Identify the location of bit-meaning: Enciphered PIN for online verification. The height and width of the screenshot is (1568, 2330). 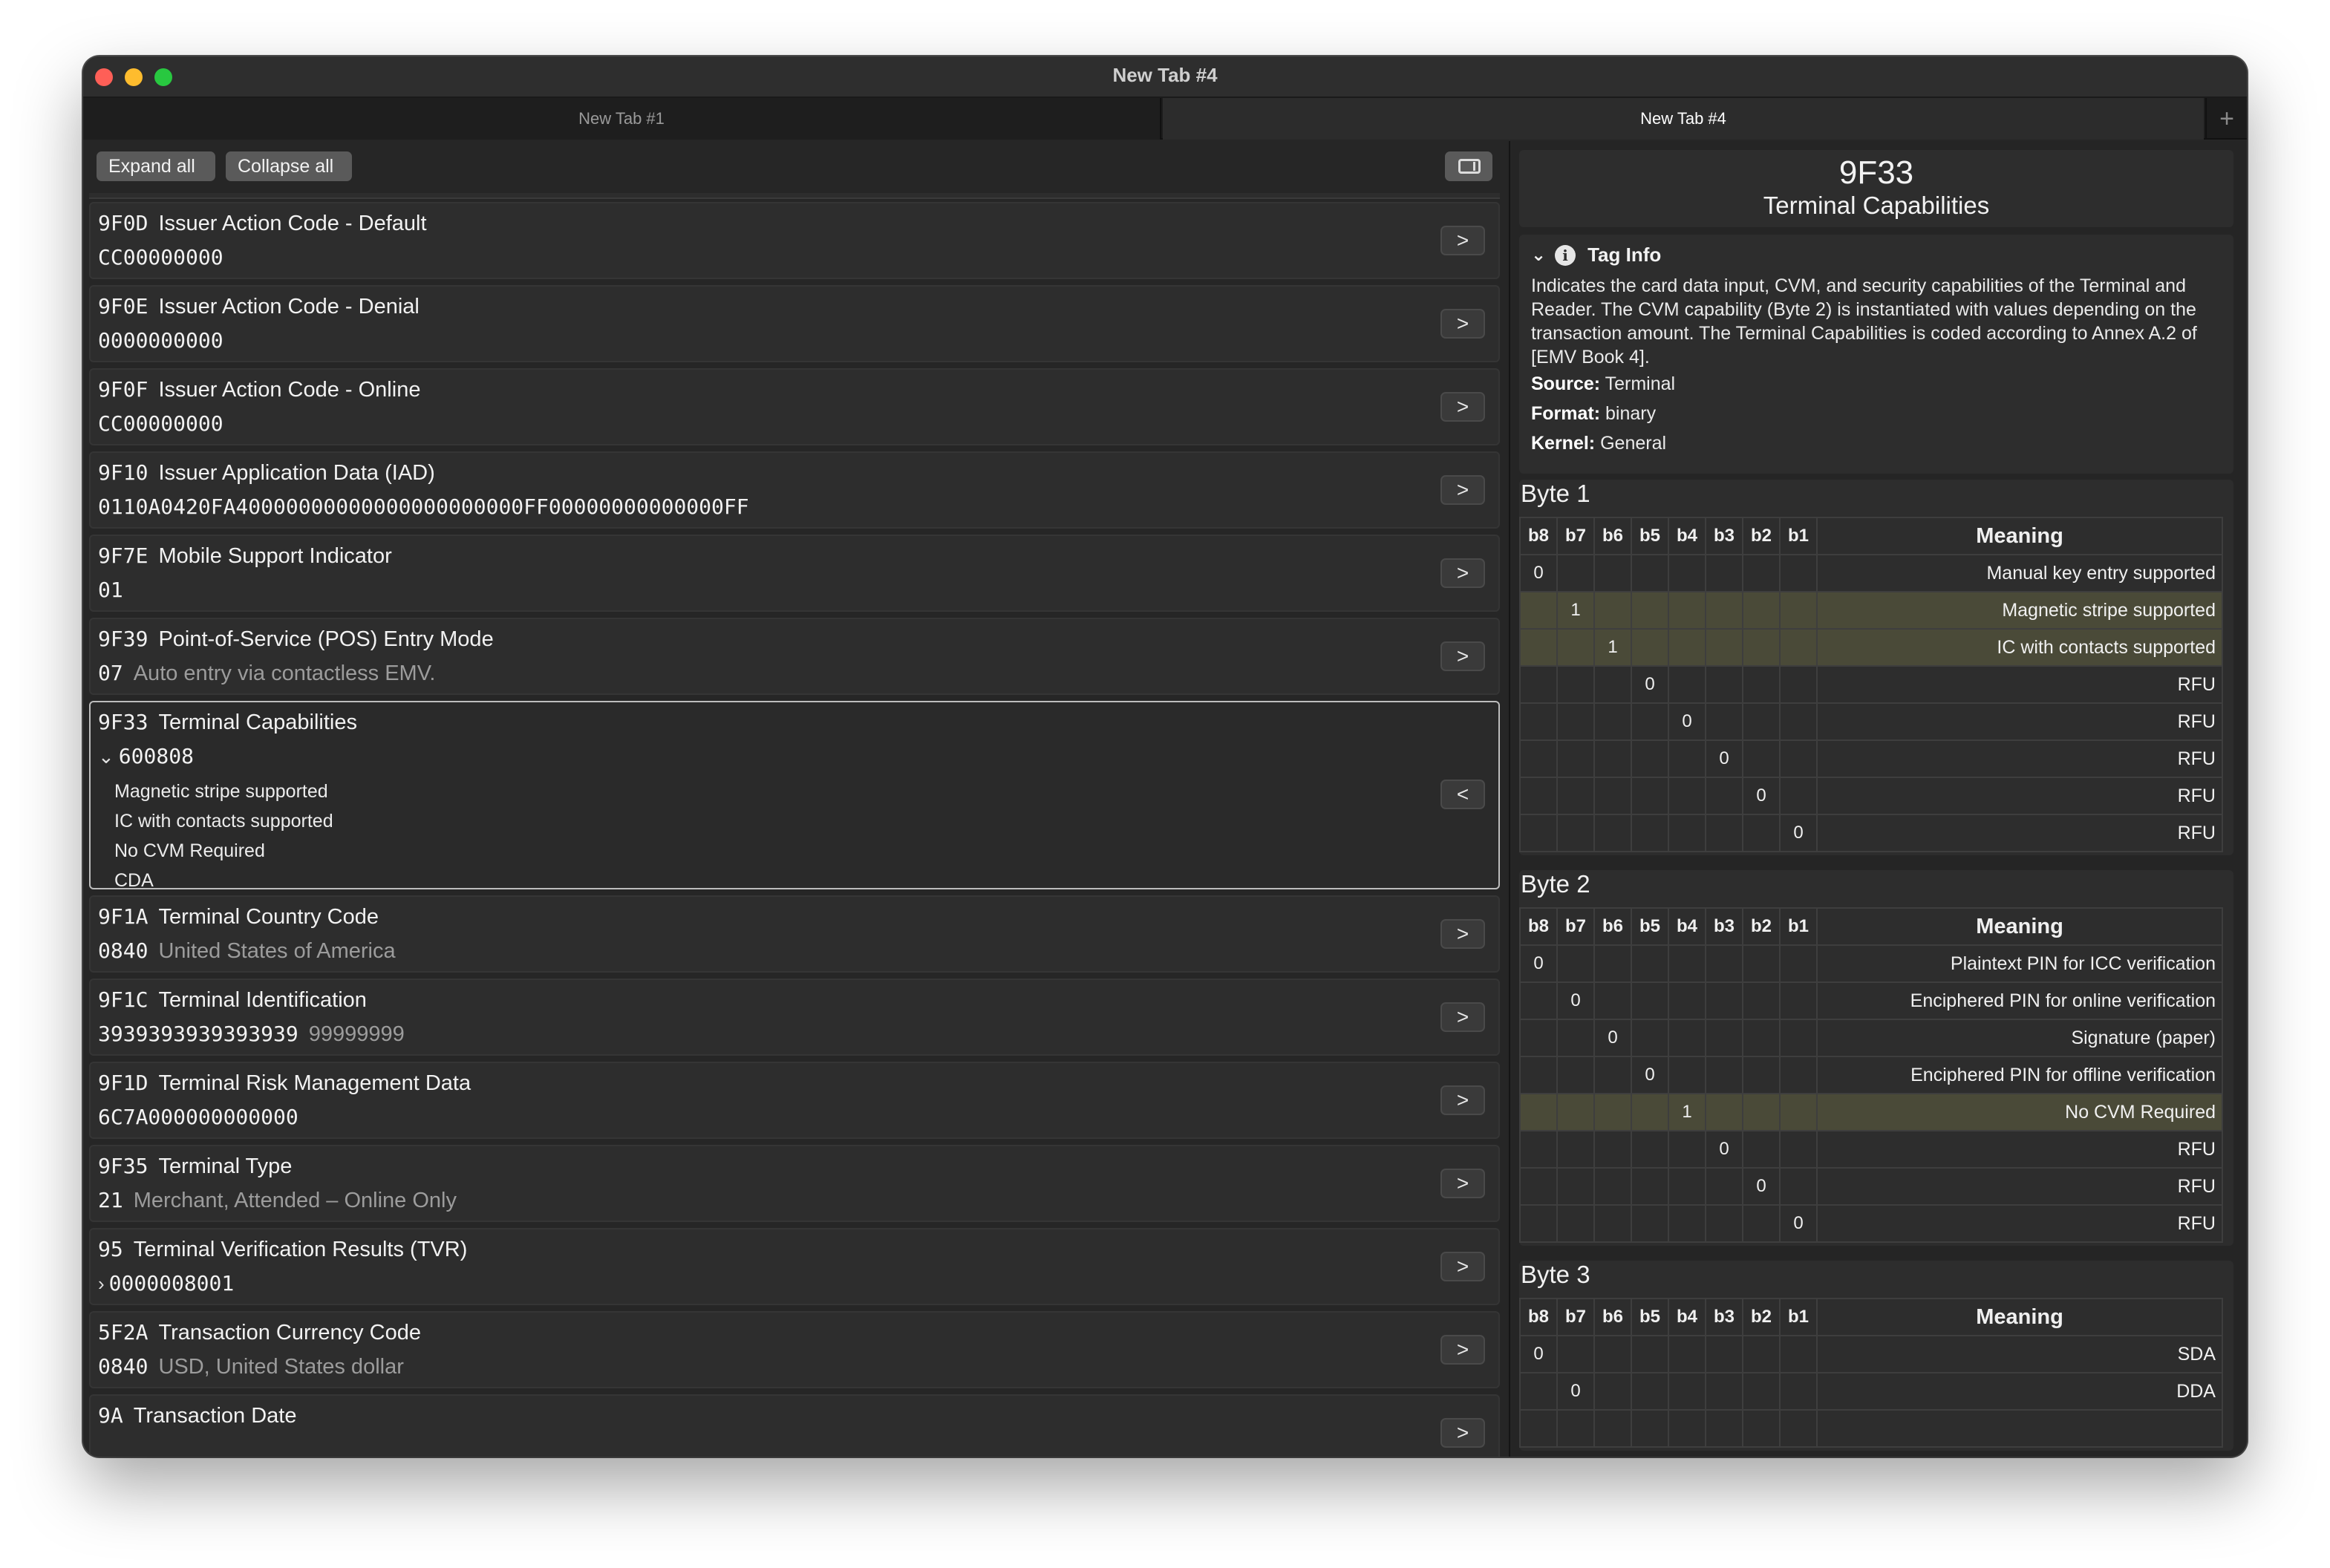
(2020, 1000).